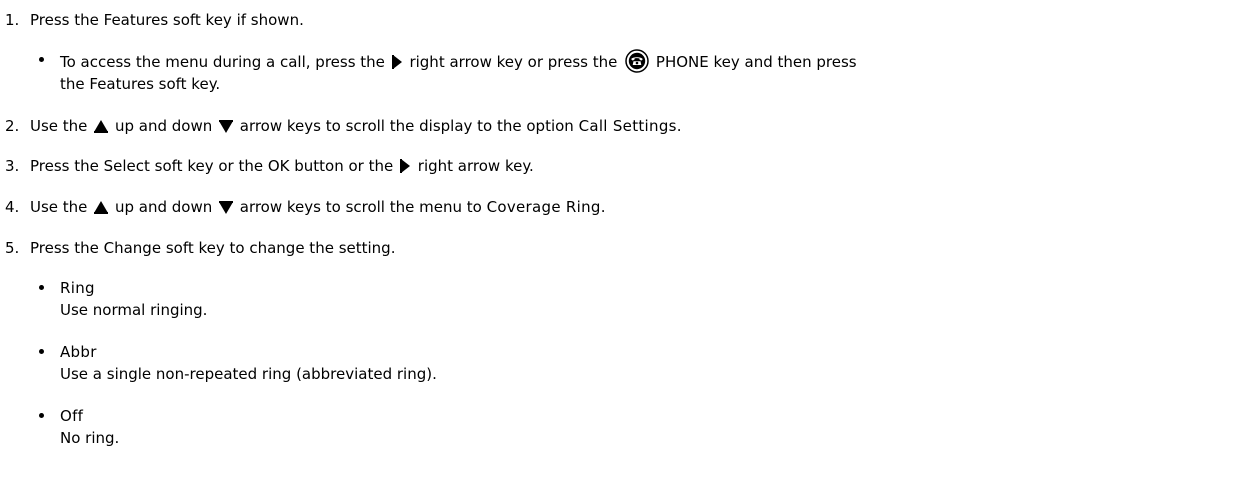 Image resolution: width=1242 pixels, height=493 pixels. I want to click on option-description: Use normal ringing., so click(134, 310).